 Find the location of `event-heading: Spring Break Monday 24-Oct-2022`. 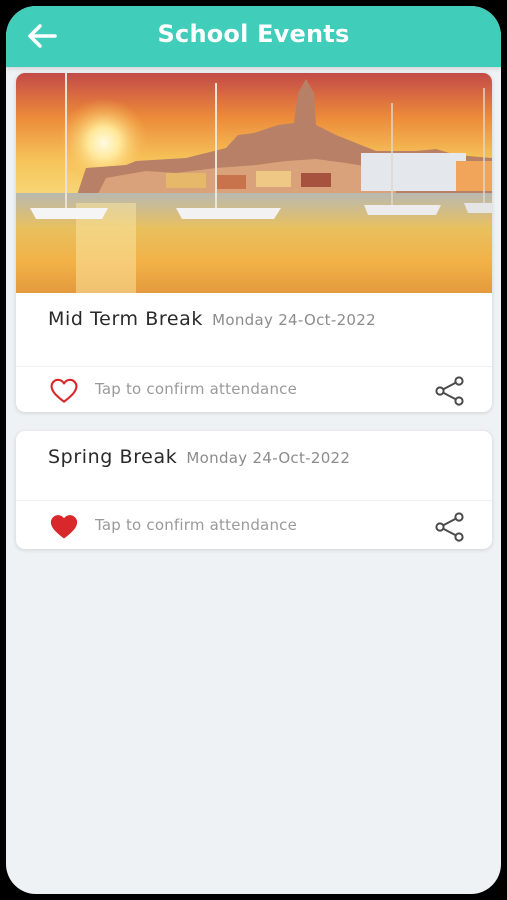

event-heading: Spring Break Monday 24-Oct-2022 is located at coordinates (199, 457).